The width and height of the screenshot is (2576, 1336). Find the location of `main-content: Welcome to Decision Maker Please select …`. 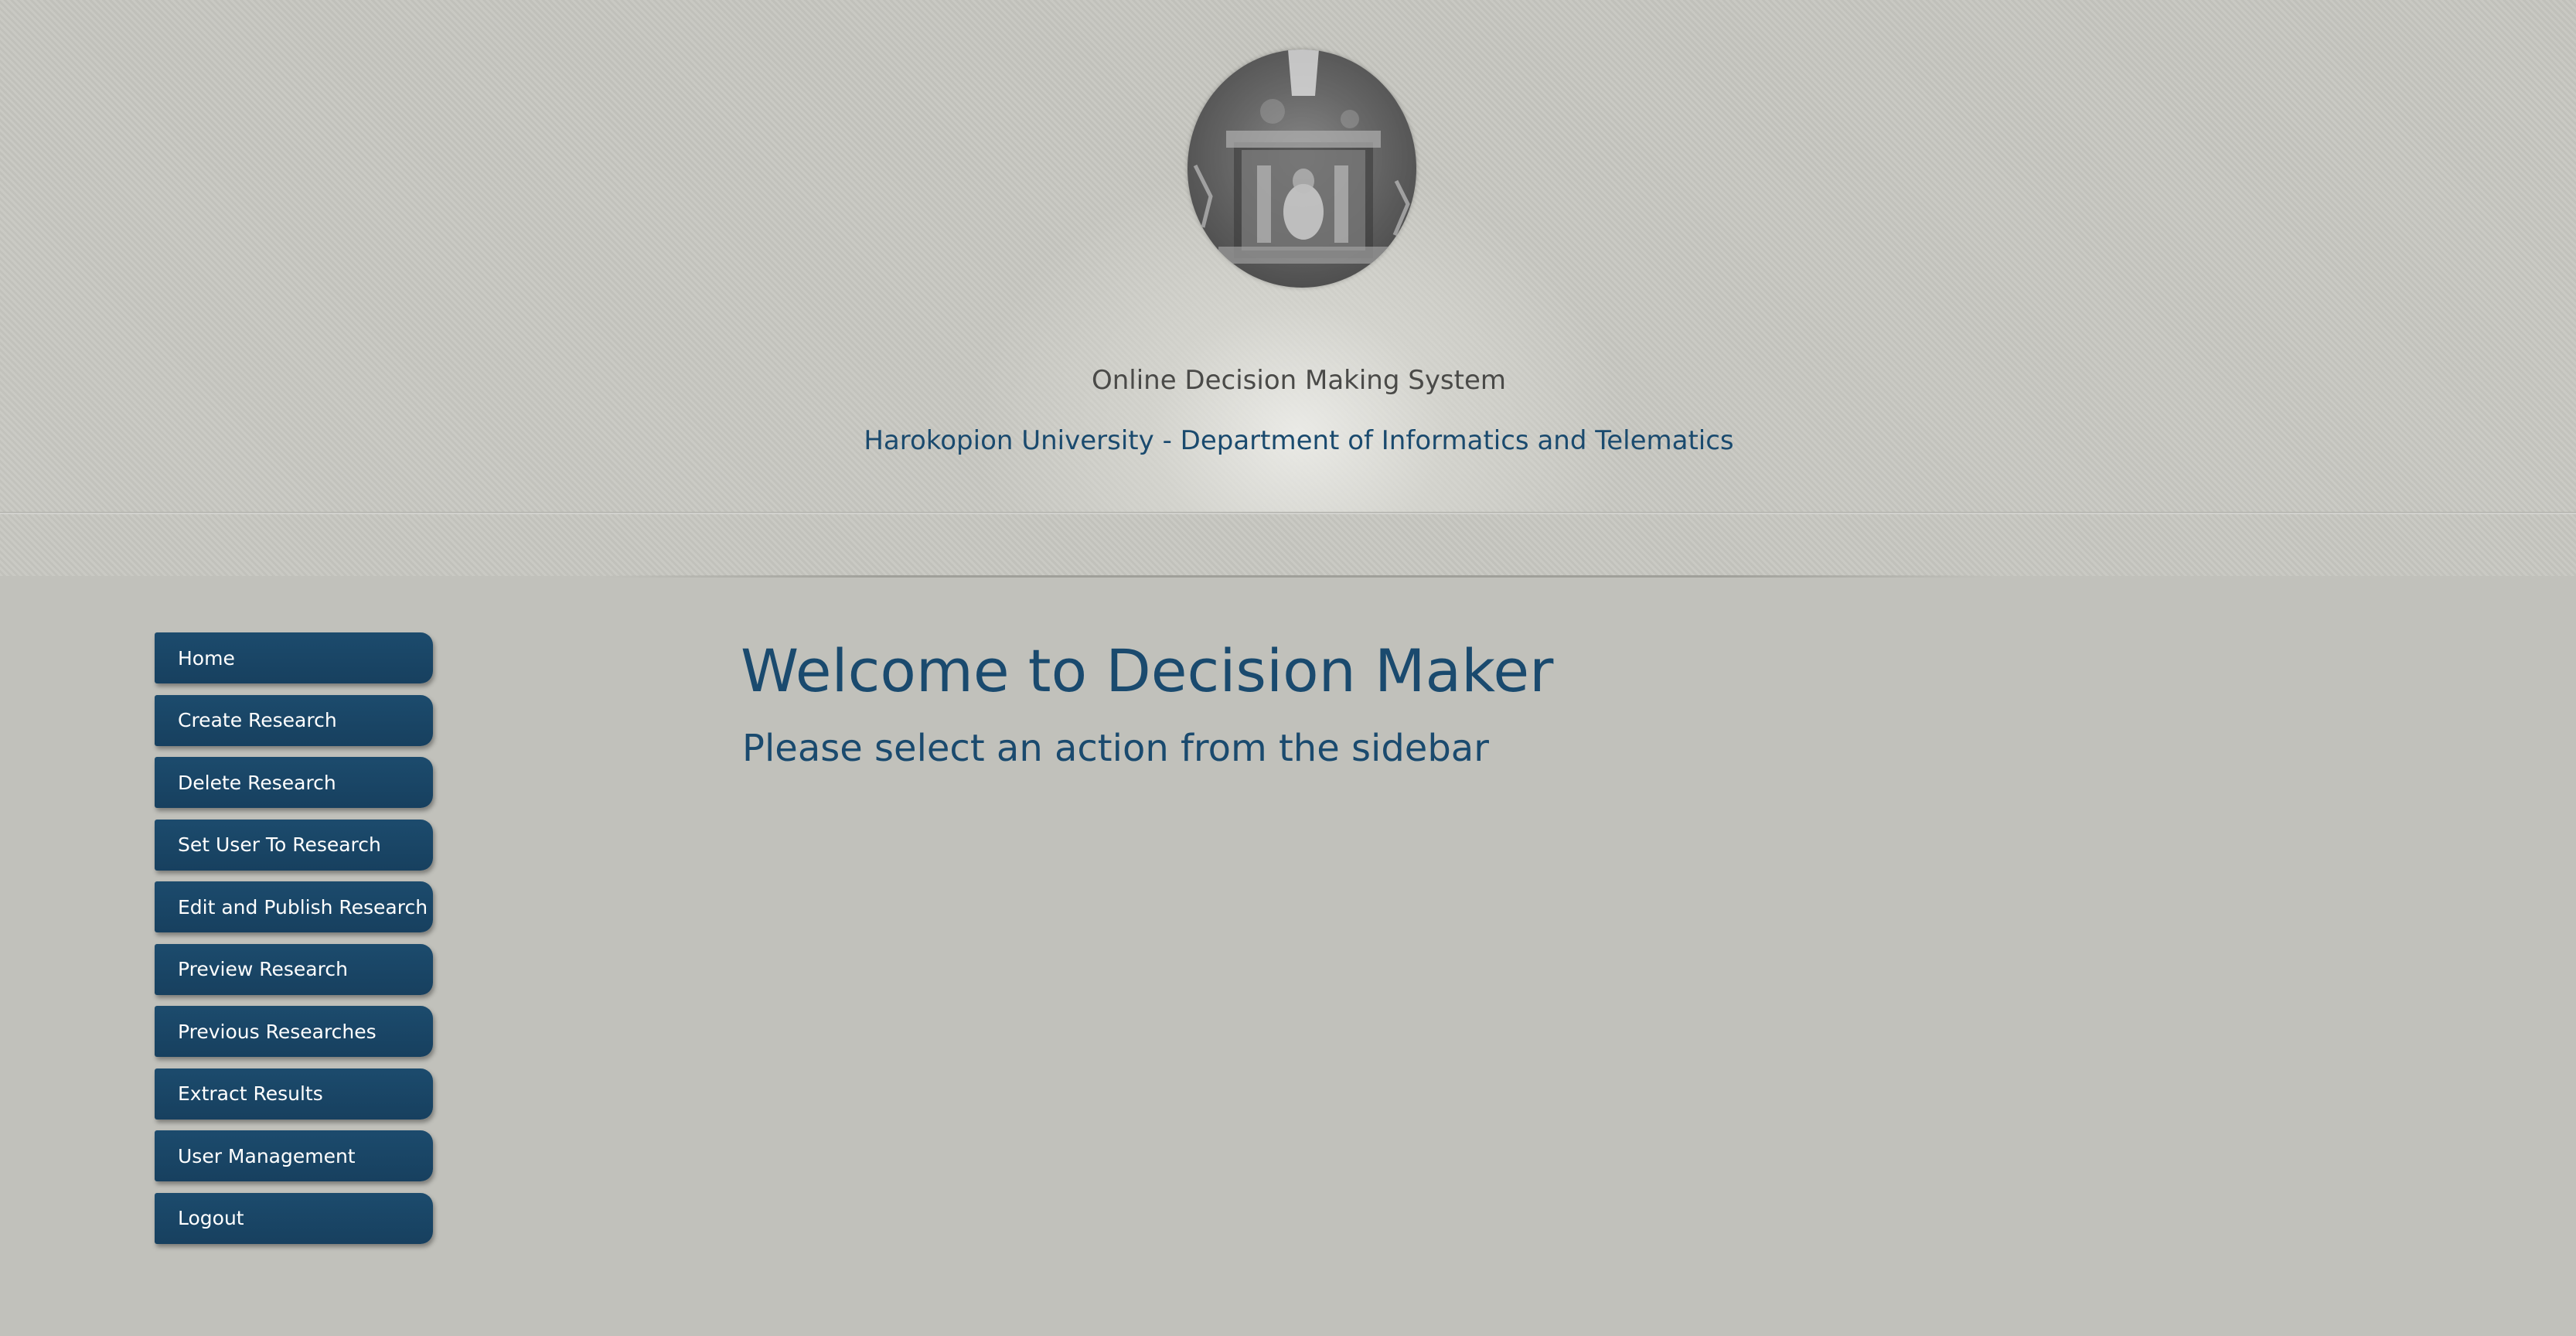

main-content: Welcome to Decision Maker Please select … is located at coordinates (1147, 704).